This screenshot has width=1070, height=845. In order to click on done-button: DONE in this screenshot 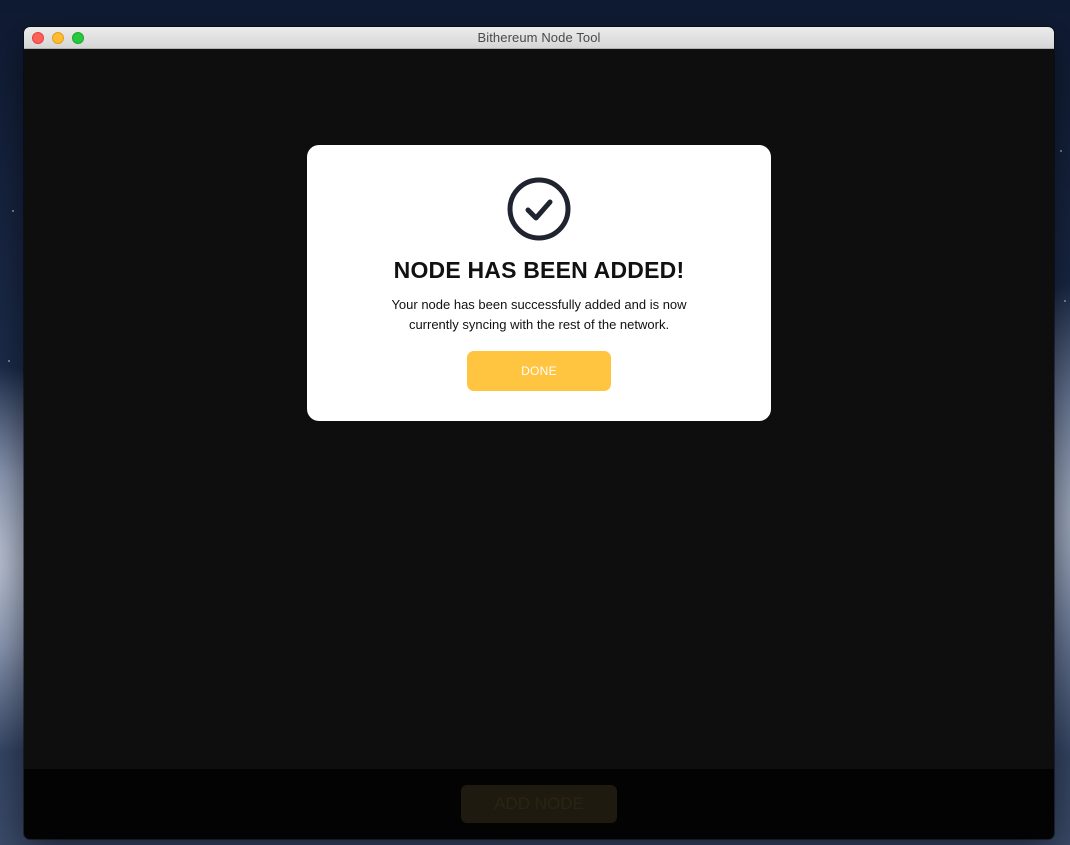, I will do `click(539, 371)`.